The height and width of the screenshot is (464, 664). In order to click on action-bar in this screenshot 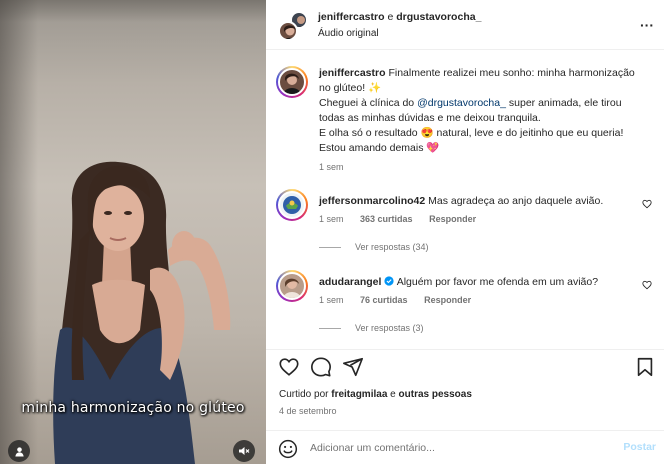, I will do `click(465, 363)`.